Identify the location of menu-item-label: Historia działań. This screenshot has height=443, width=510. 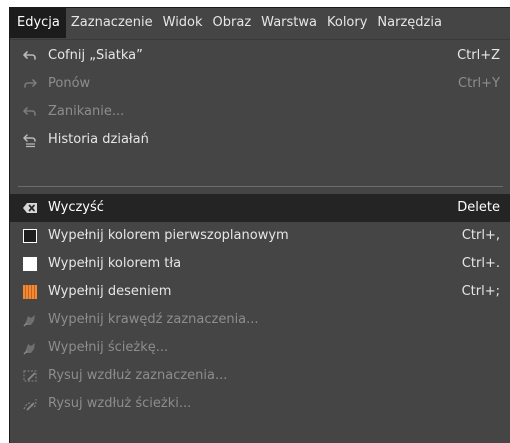
(98, 139).